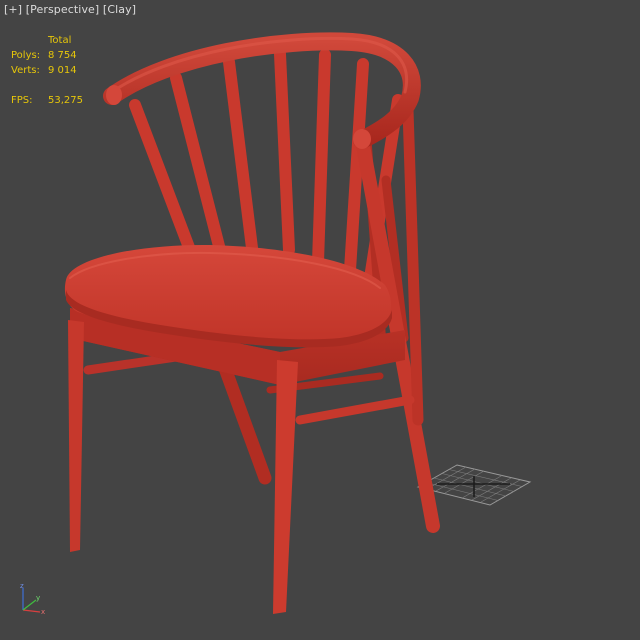 The image size is (640, 640). Describe the element at coordinates (22, 586) in the screenshot. I see `svg-text: z` at that location.